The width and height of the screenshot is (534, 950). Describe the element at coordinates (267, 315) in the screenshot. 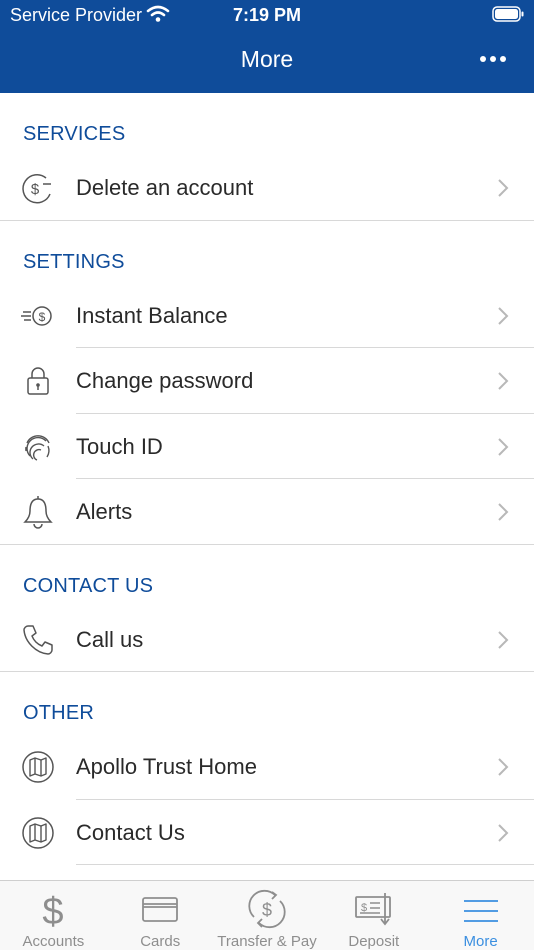

I see `menu-item-instant-balance: $ Instant Balance` at that location.